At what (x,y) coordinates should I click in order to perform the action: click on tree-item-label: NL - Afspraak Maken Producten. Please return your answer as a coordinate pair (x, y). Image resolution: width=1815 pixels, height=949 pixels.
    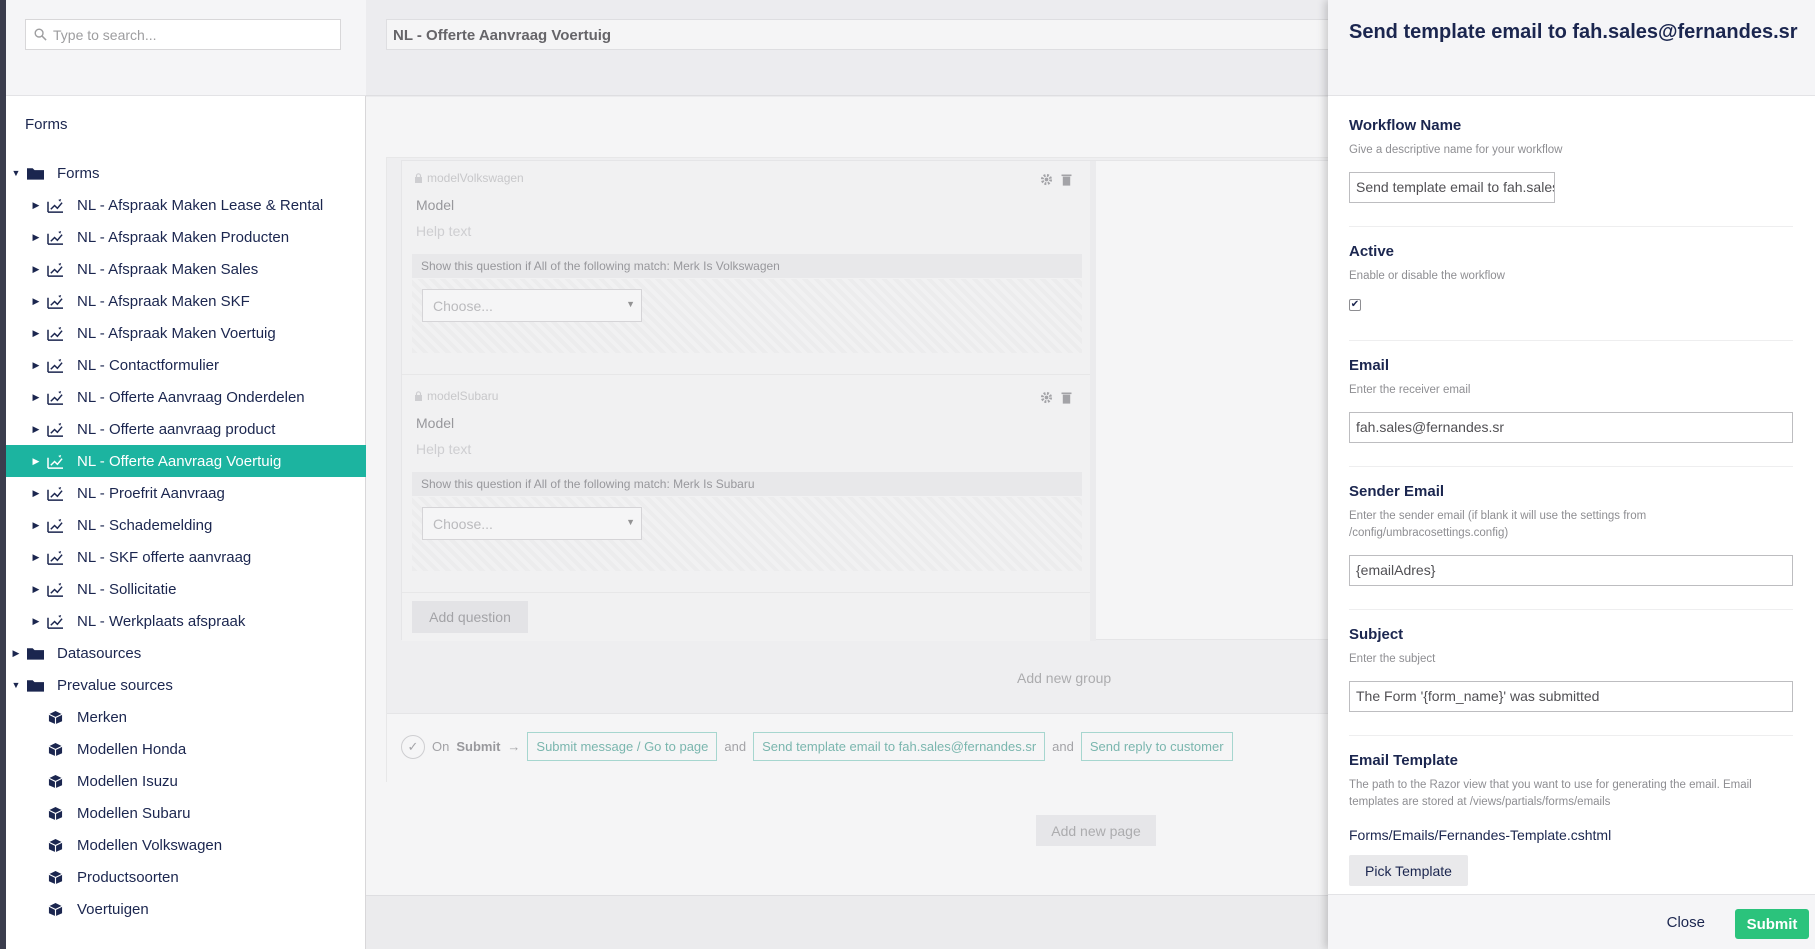
    Looking at the image, I should click on (183, 237).